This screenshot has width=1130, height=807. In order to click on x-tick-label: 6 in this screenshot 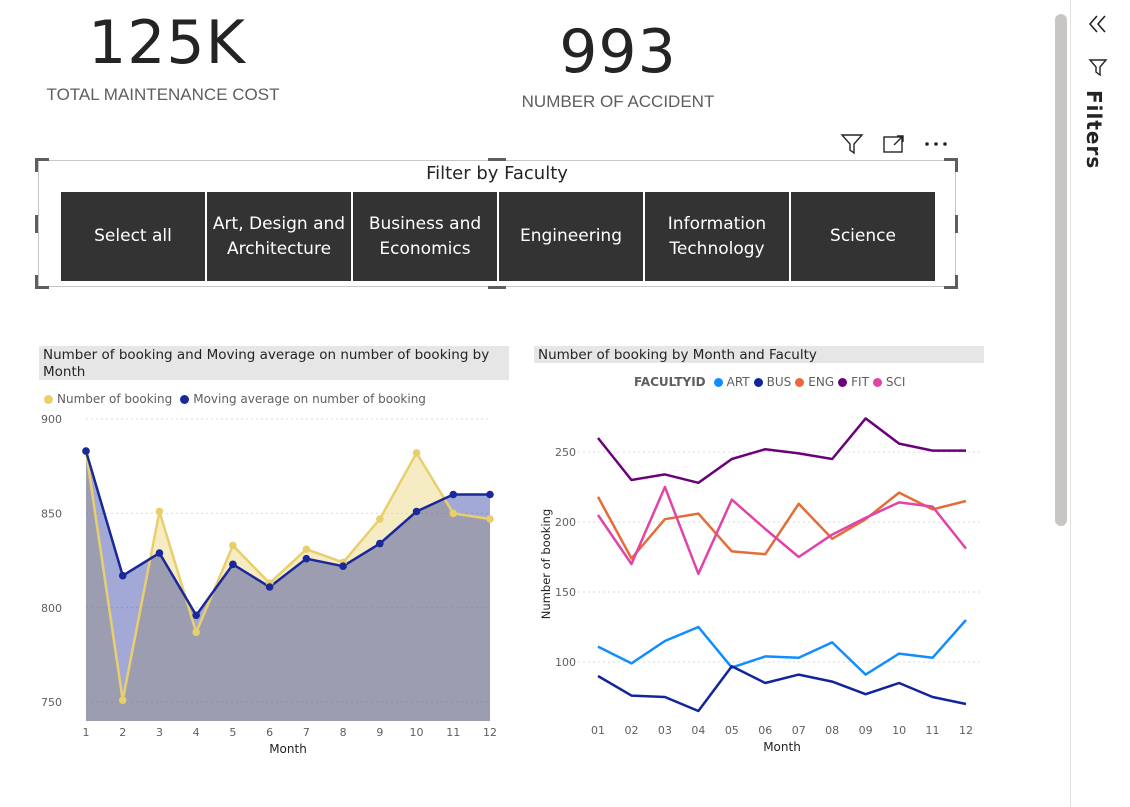, I will do `click(269, 732)`.